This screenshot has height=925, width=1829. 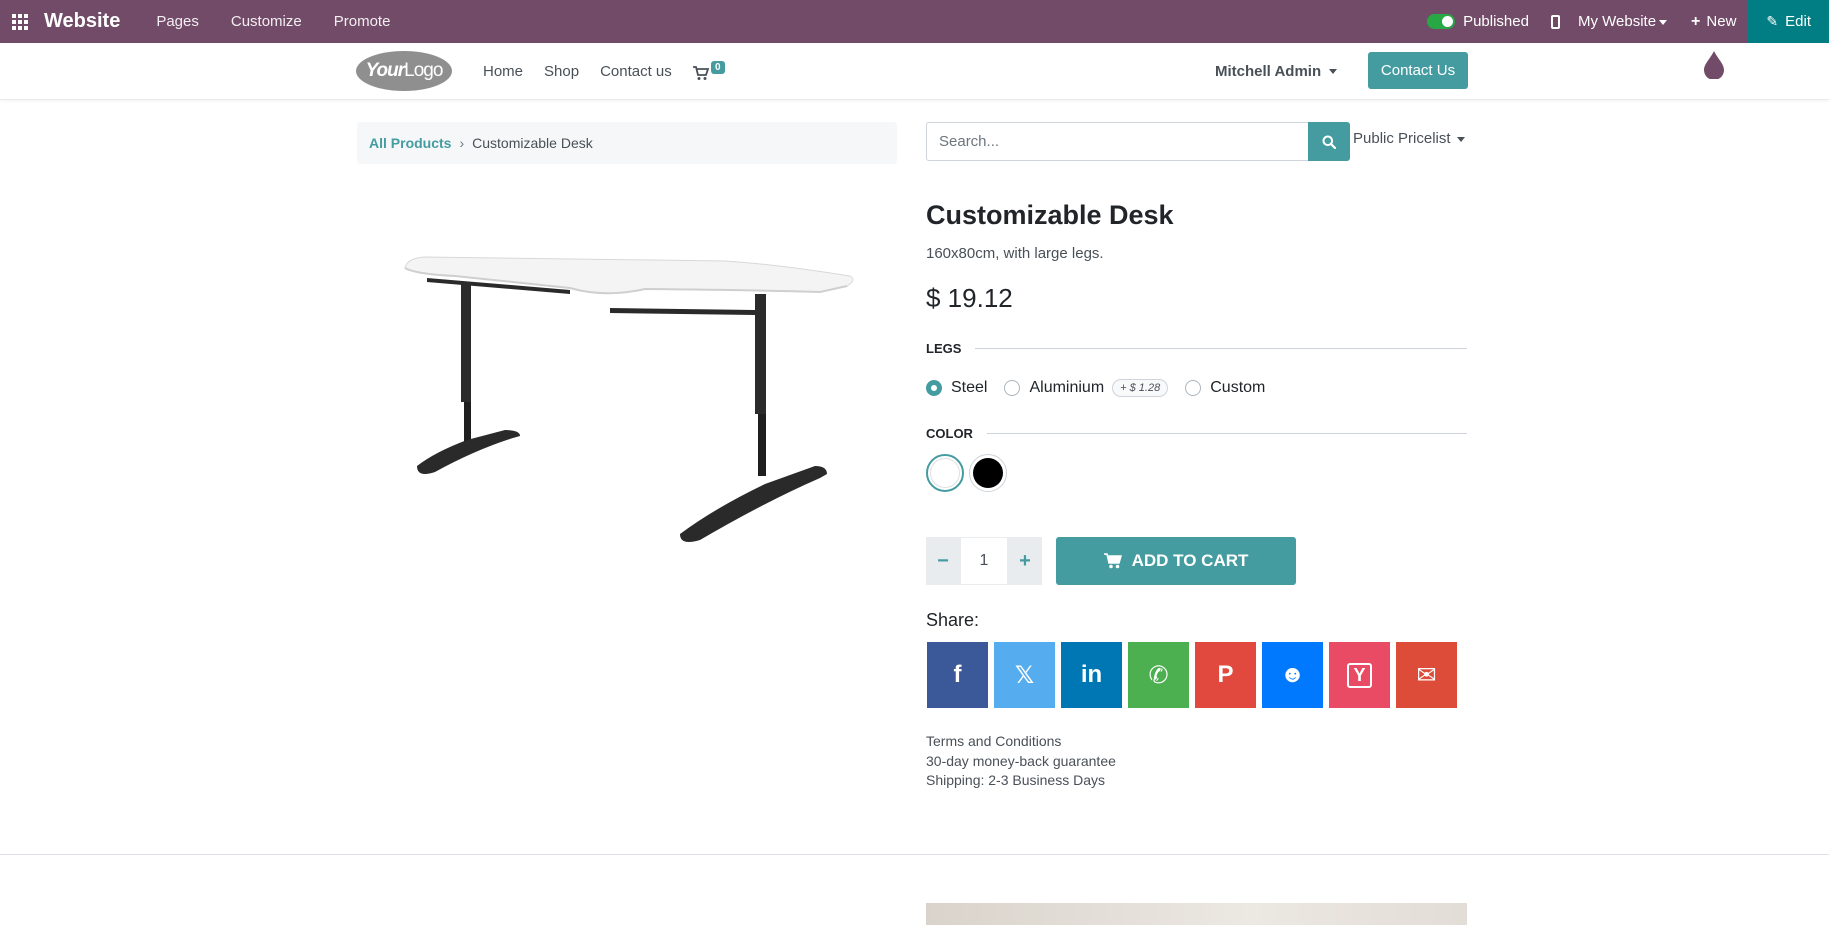 I want to click on pricelist-label: Public Pricelist, so click(x=1402, y=138).